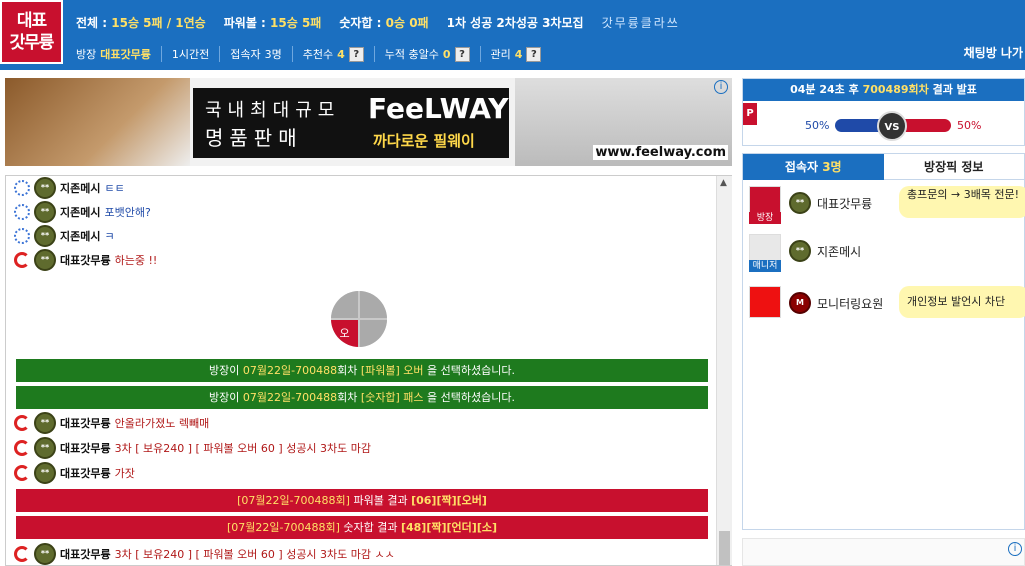  I want to click on user-row: 방장 ** 대표갓무륭 총프문의 → 3배목 전문!, so click(887, 205).